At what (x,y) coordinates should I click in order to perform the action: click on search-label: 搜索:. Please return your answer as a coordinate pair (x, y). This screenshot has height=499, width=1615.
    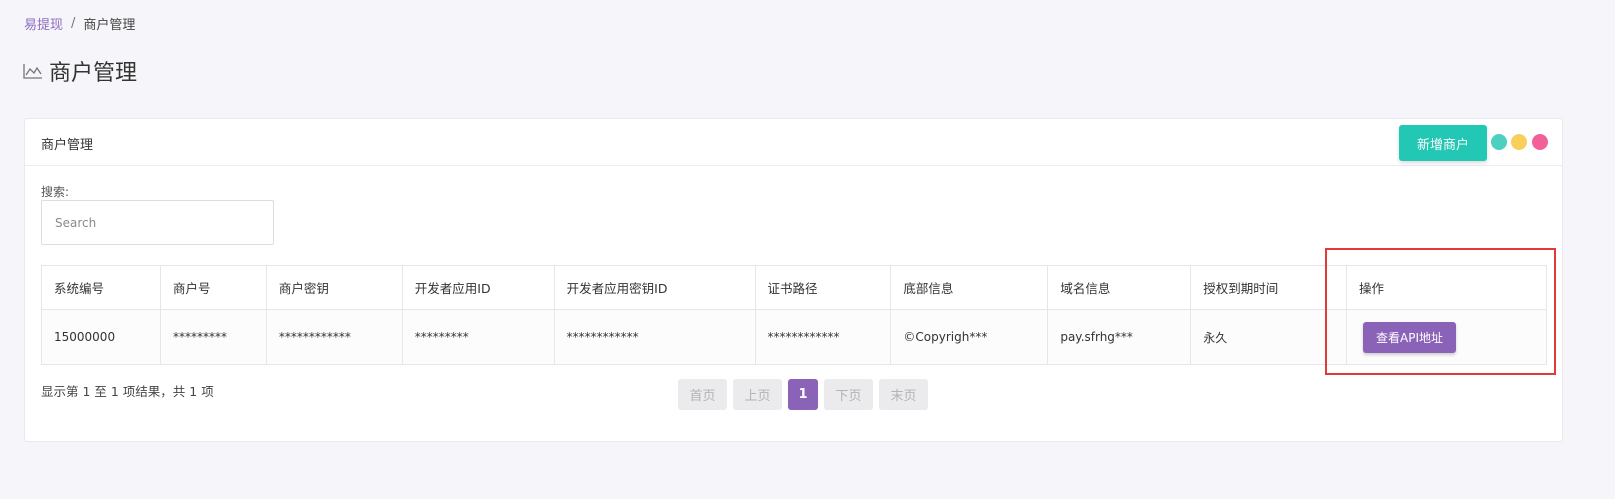
    Looking at the image, I should click on (55, 192).